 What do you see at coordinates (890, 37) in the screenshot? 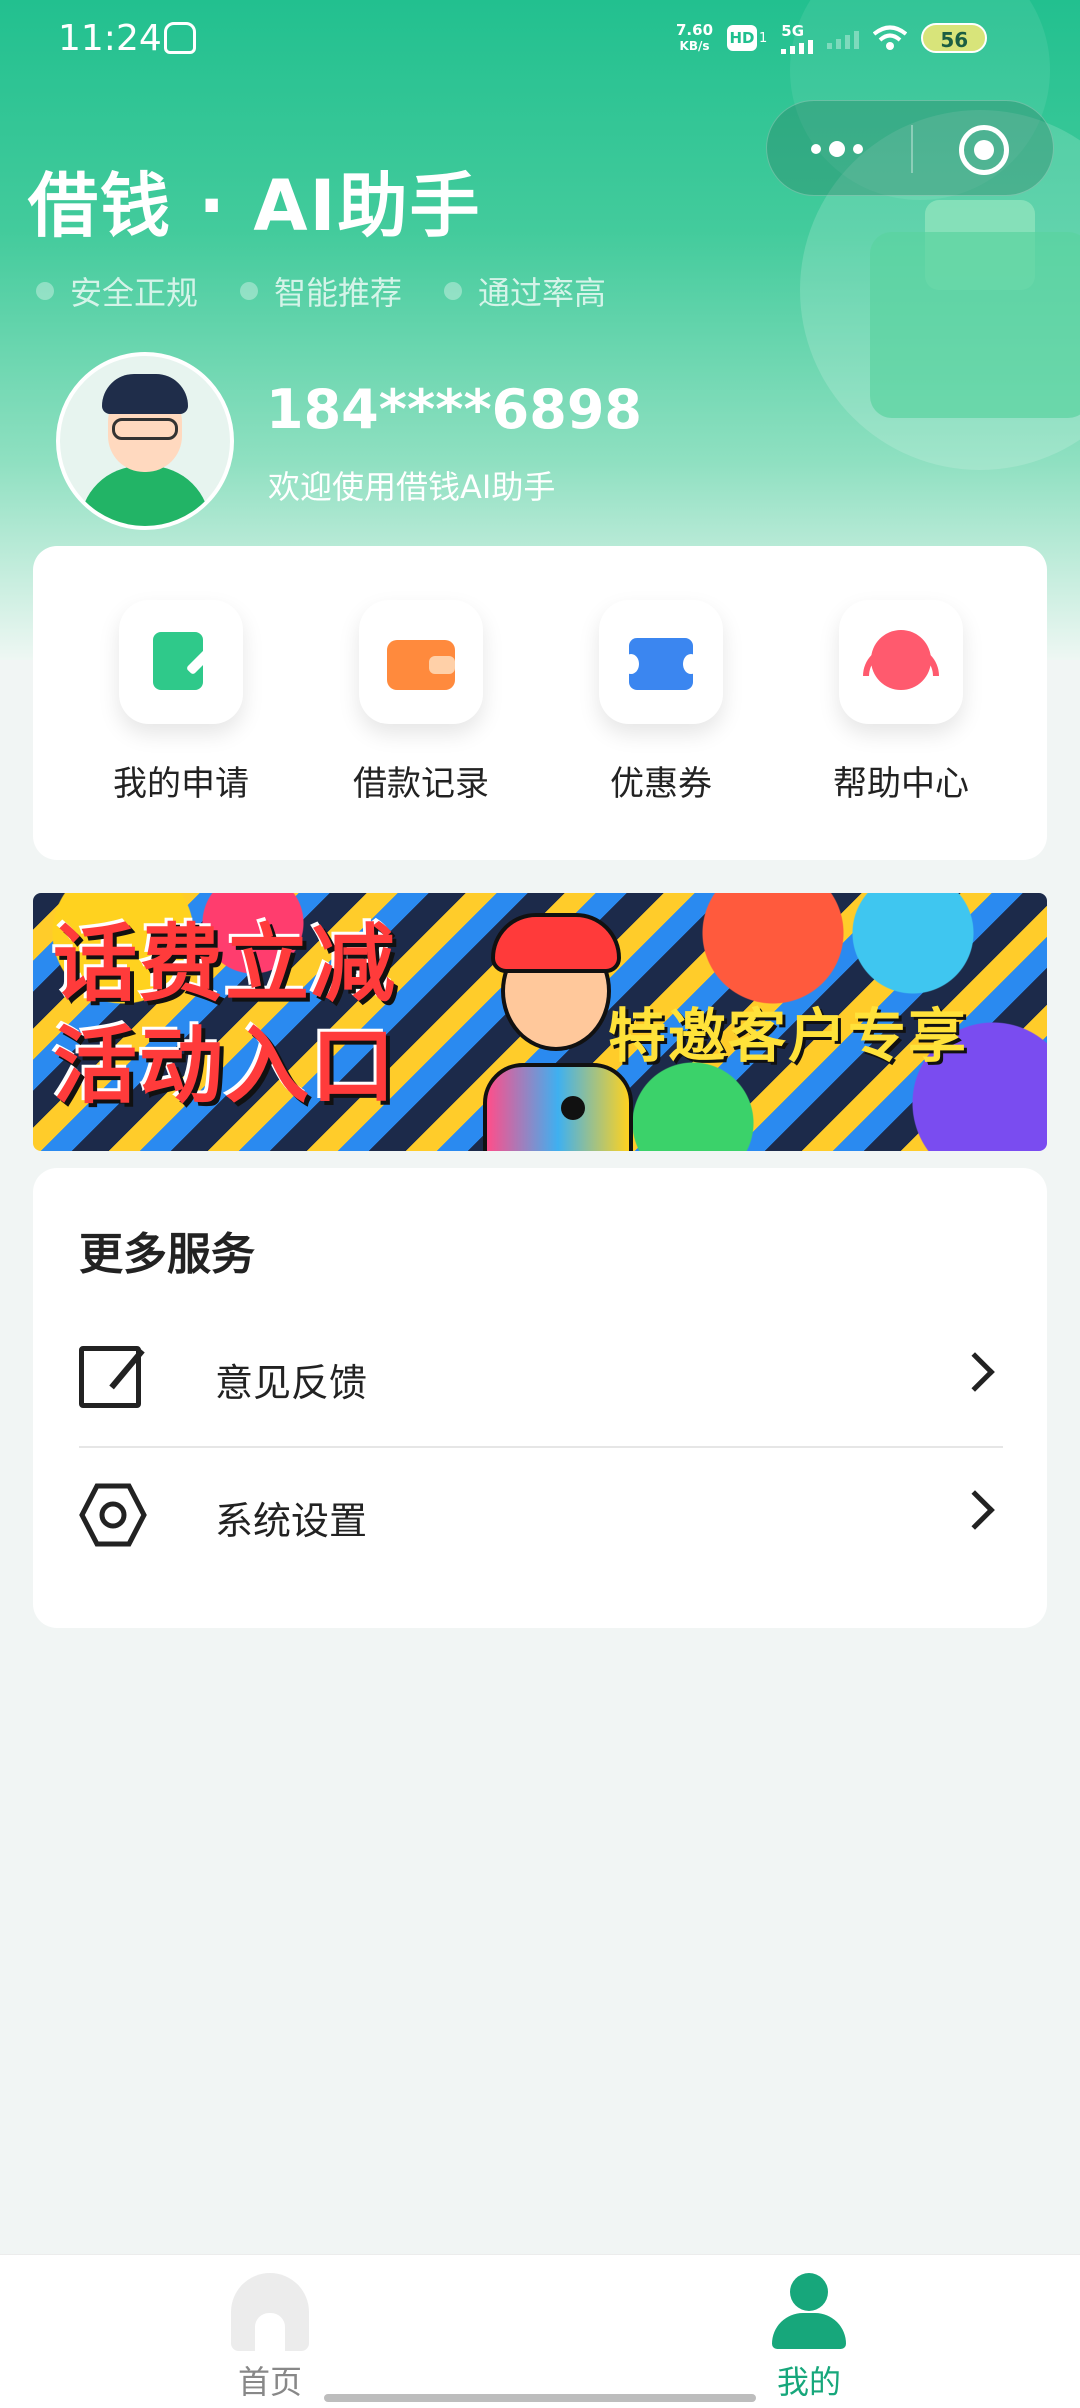
I see `wifi-icon` at bounding box center [890, 37].